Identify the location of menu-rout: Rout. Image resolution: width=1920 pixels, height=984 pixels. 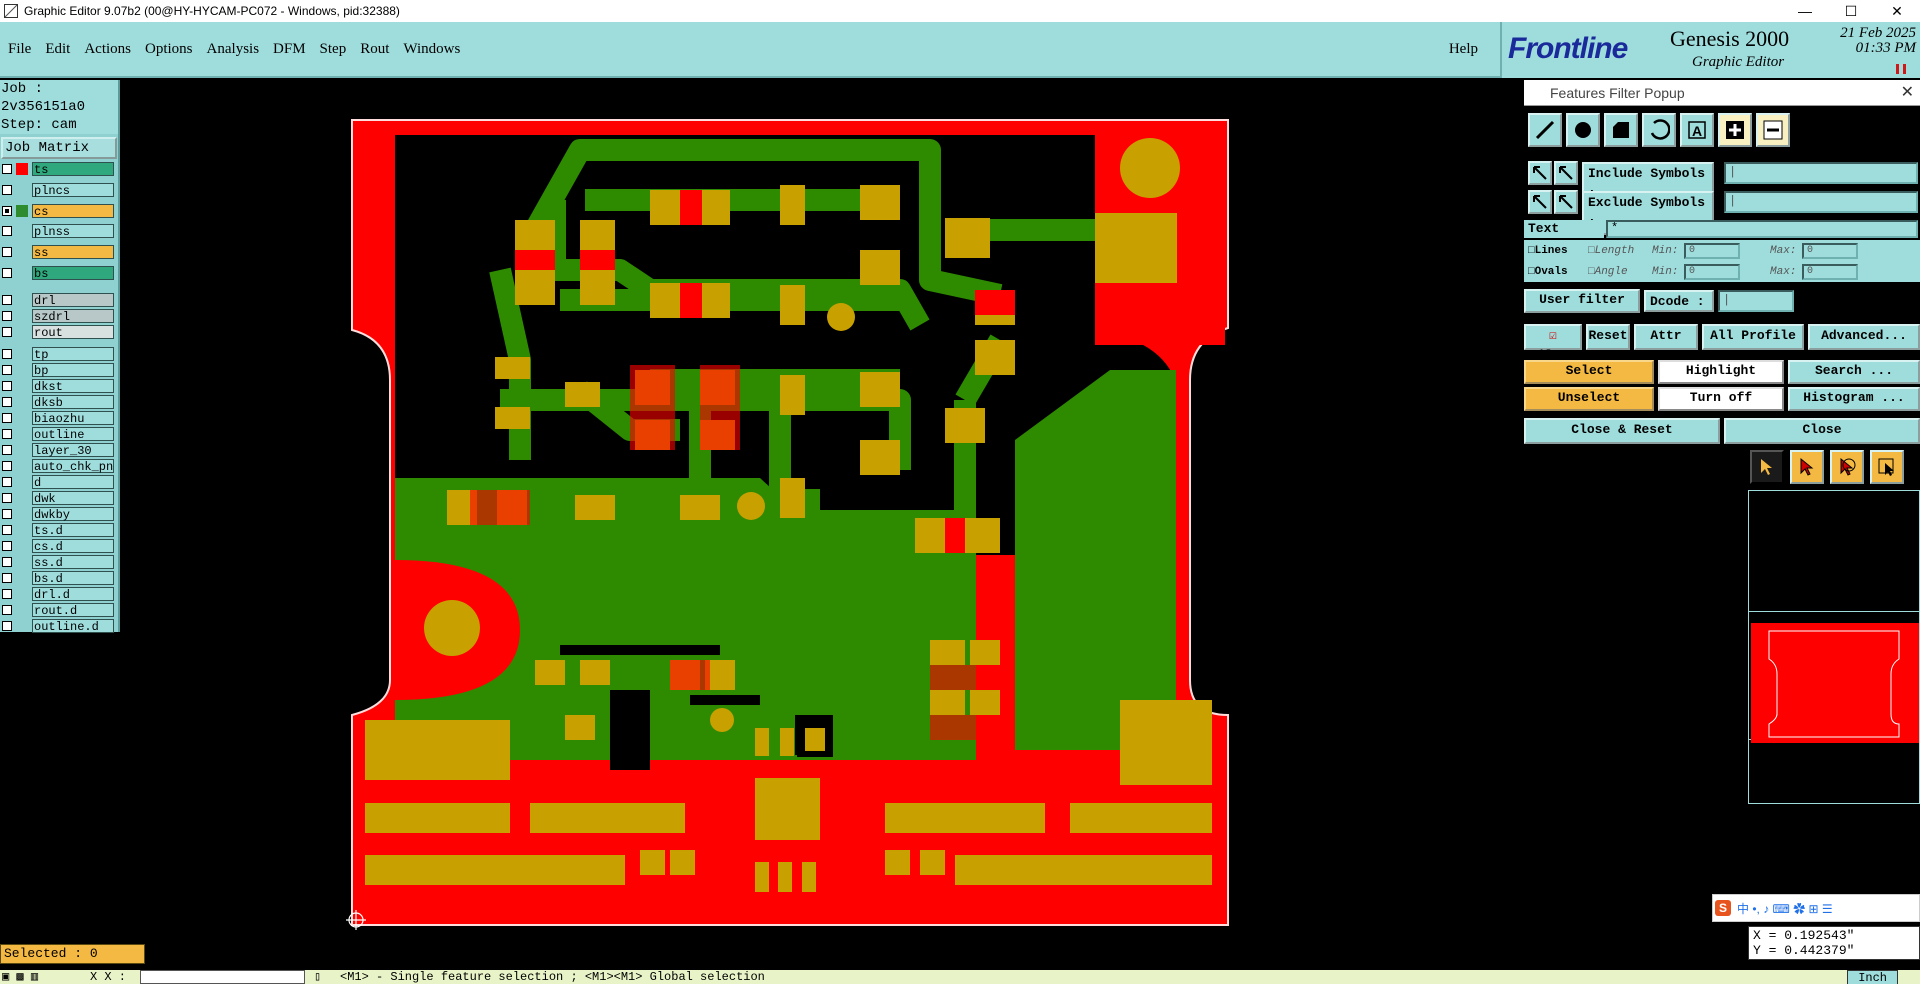
(374, 49).